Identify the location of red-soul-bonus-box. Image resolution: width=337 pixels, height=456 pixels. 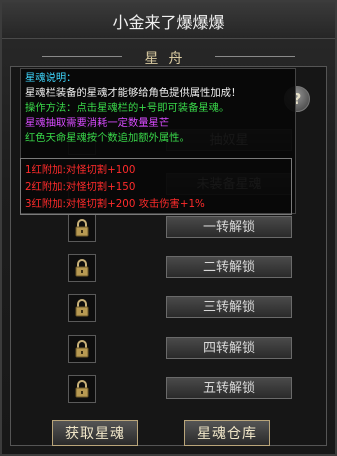
(156, 186).